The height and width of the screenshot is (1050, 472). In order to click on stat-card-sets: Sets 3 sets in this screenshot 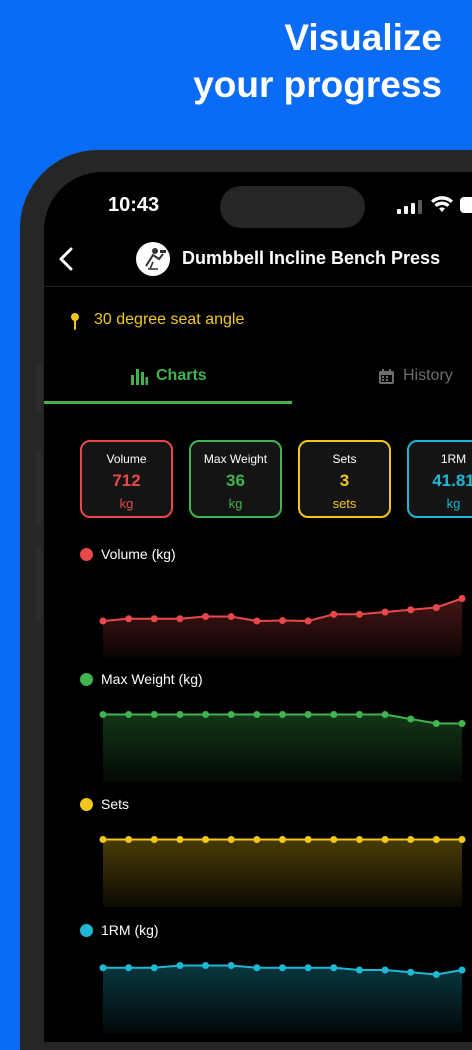, I will do `click(344, 479)`.